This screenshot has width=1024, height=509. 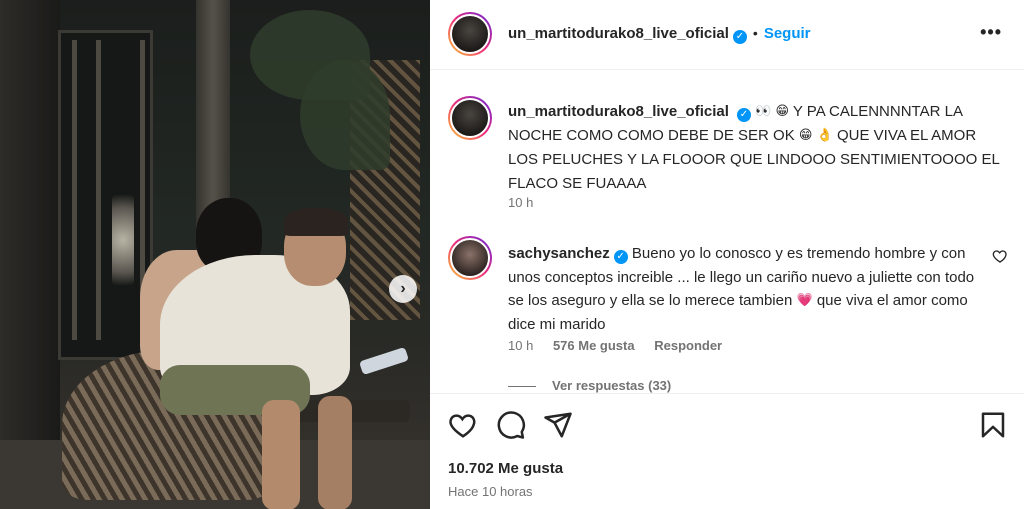 What do you see at coordinates (1000, 256) in the screenshot?
I see `comment-like-heart-icon` at bounding box center [1000, 256].